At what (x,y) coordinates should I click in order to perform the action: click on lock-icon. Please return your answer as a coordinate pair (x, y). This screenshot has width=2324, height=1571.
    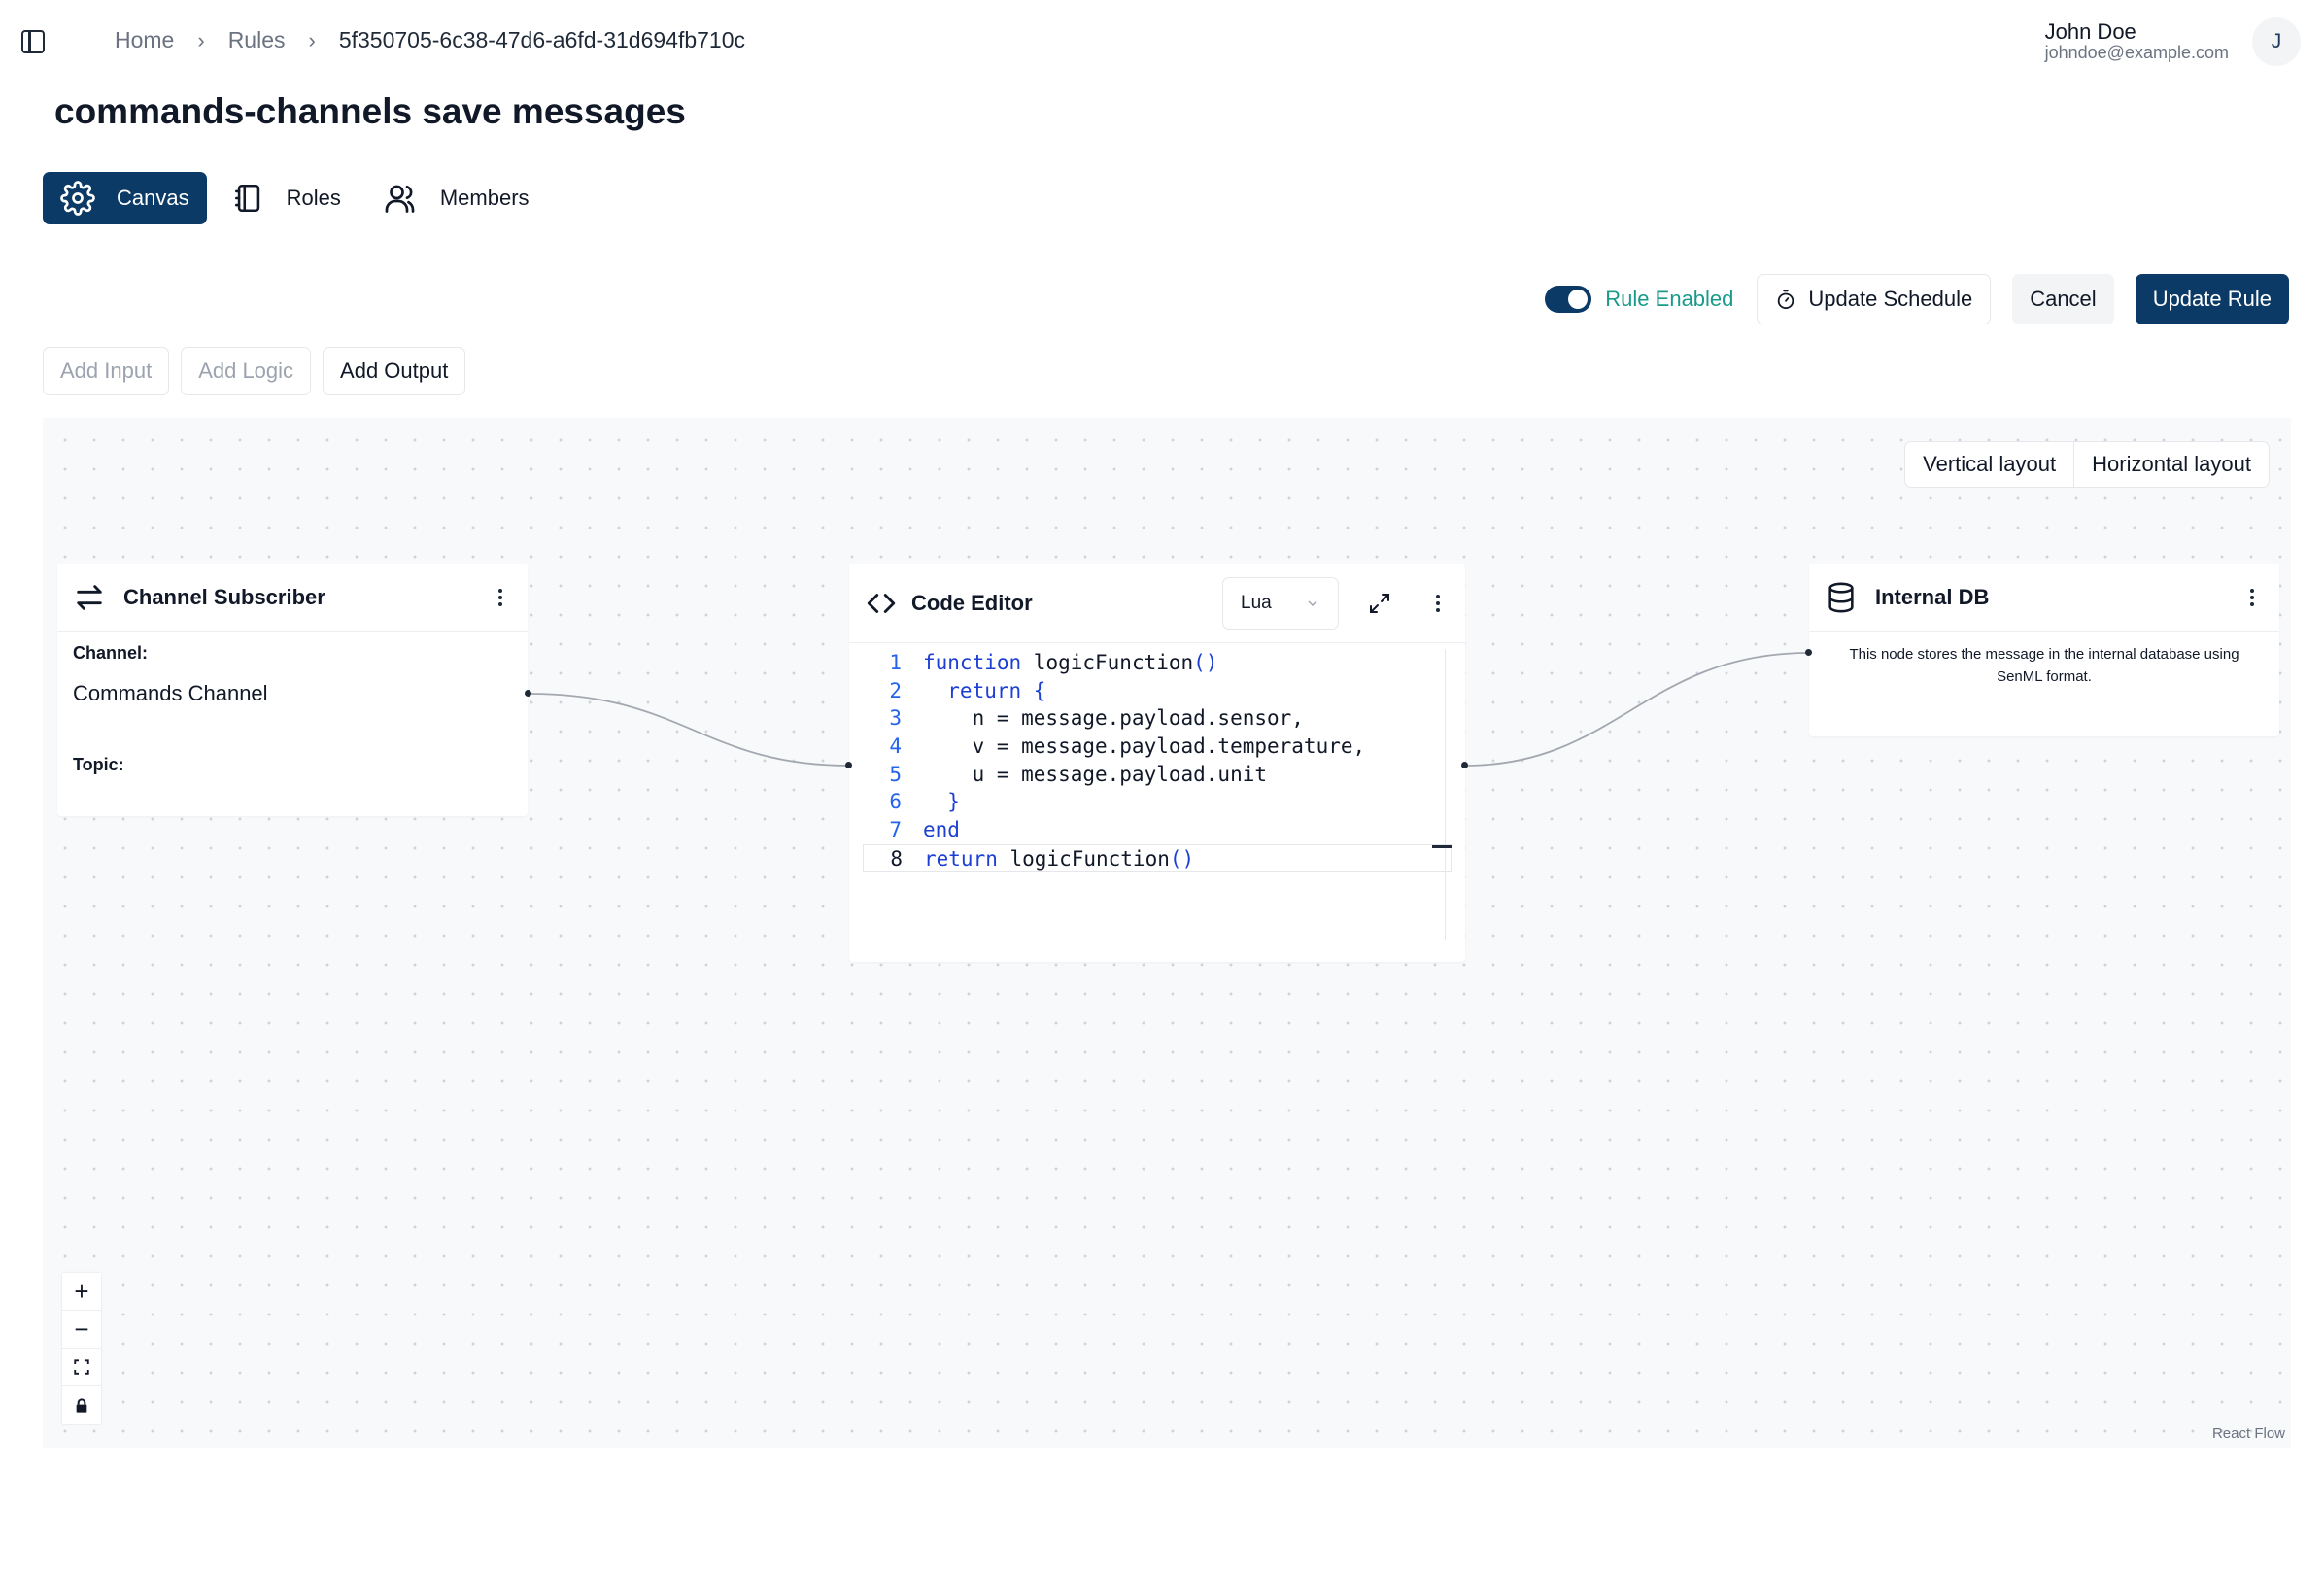
    Looking at the image, I should click on (82, 1405).